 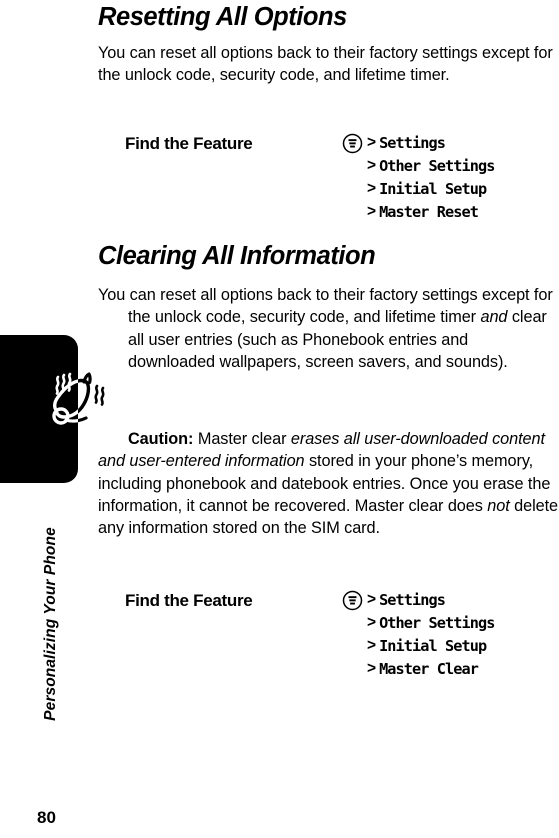 I want to click on clearing-emphasis-and: and, so click(x=494, y=317).